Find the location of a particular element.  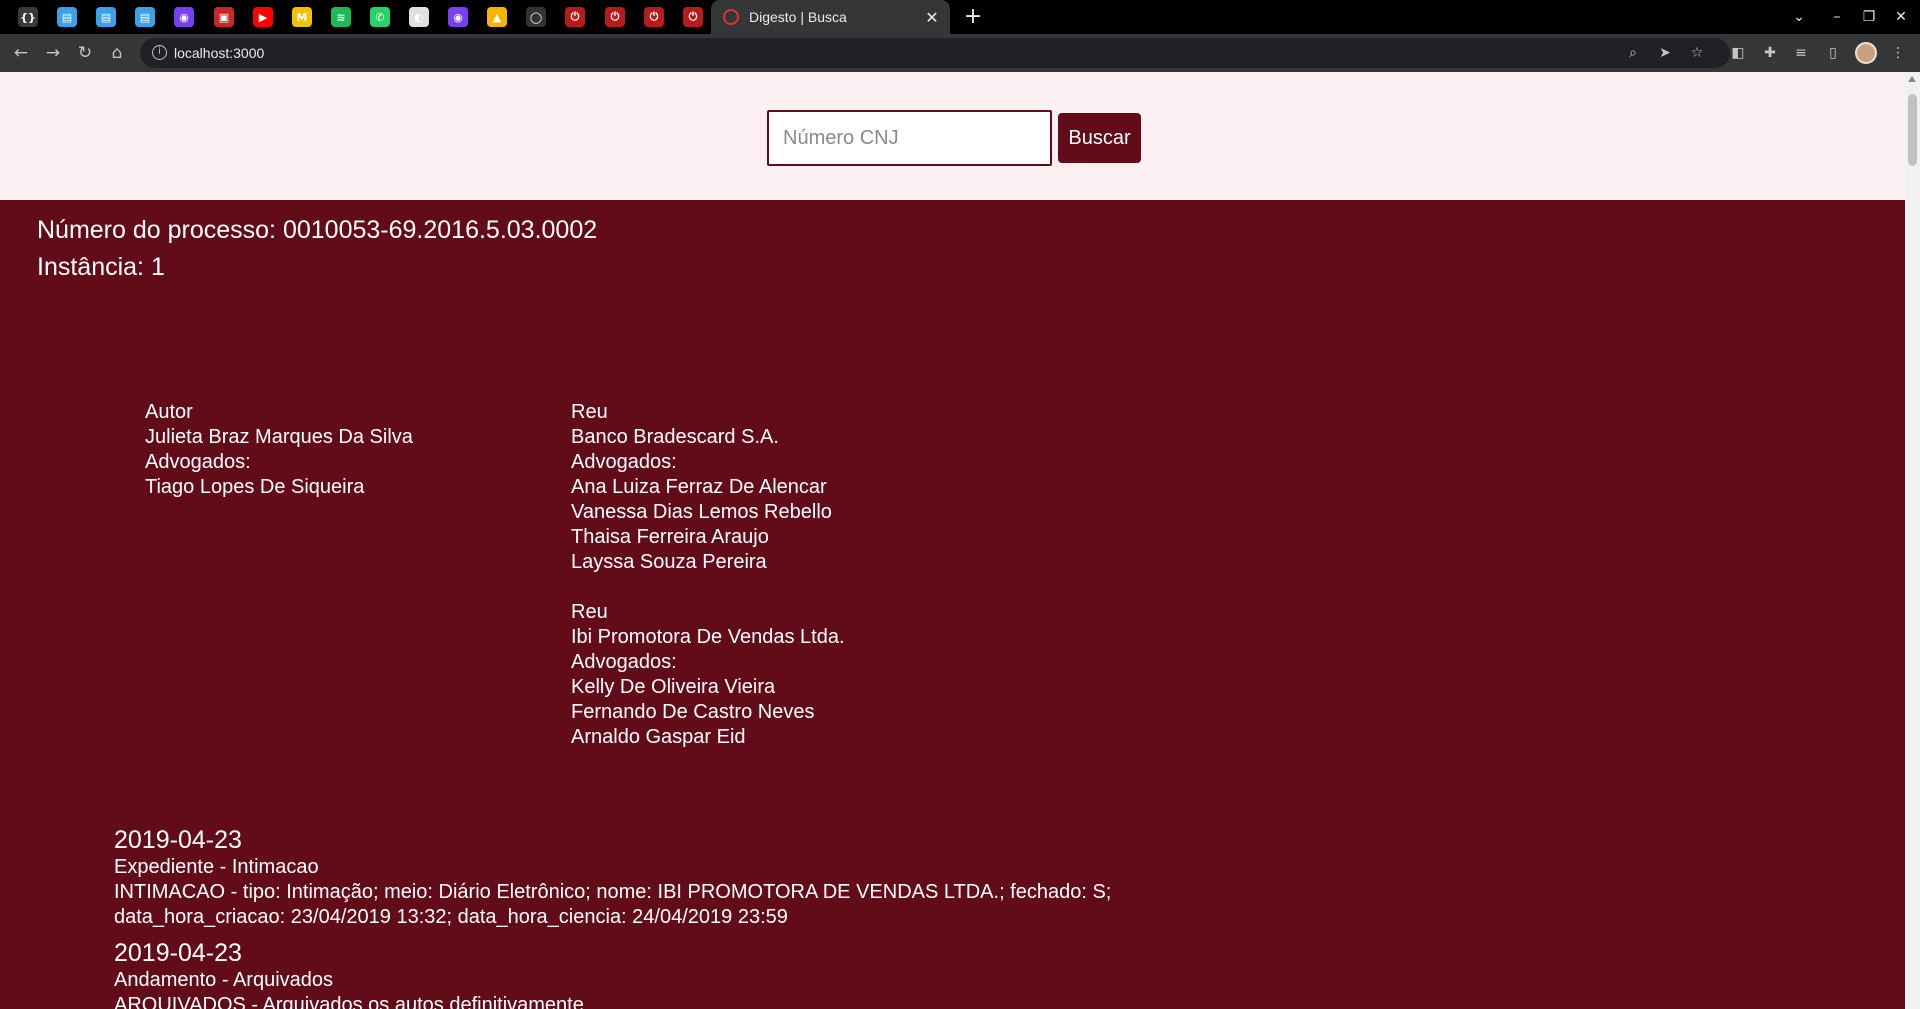

back-icon: ← is located at coordinates (21, 53).